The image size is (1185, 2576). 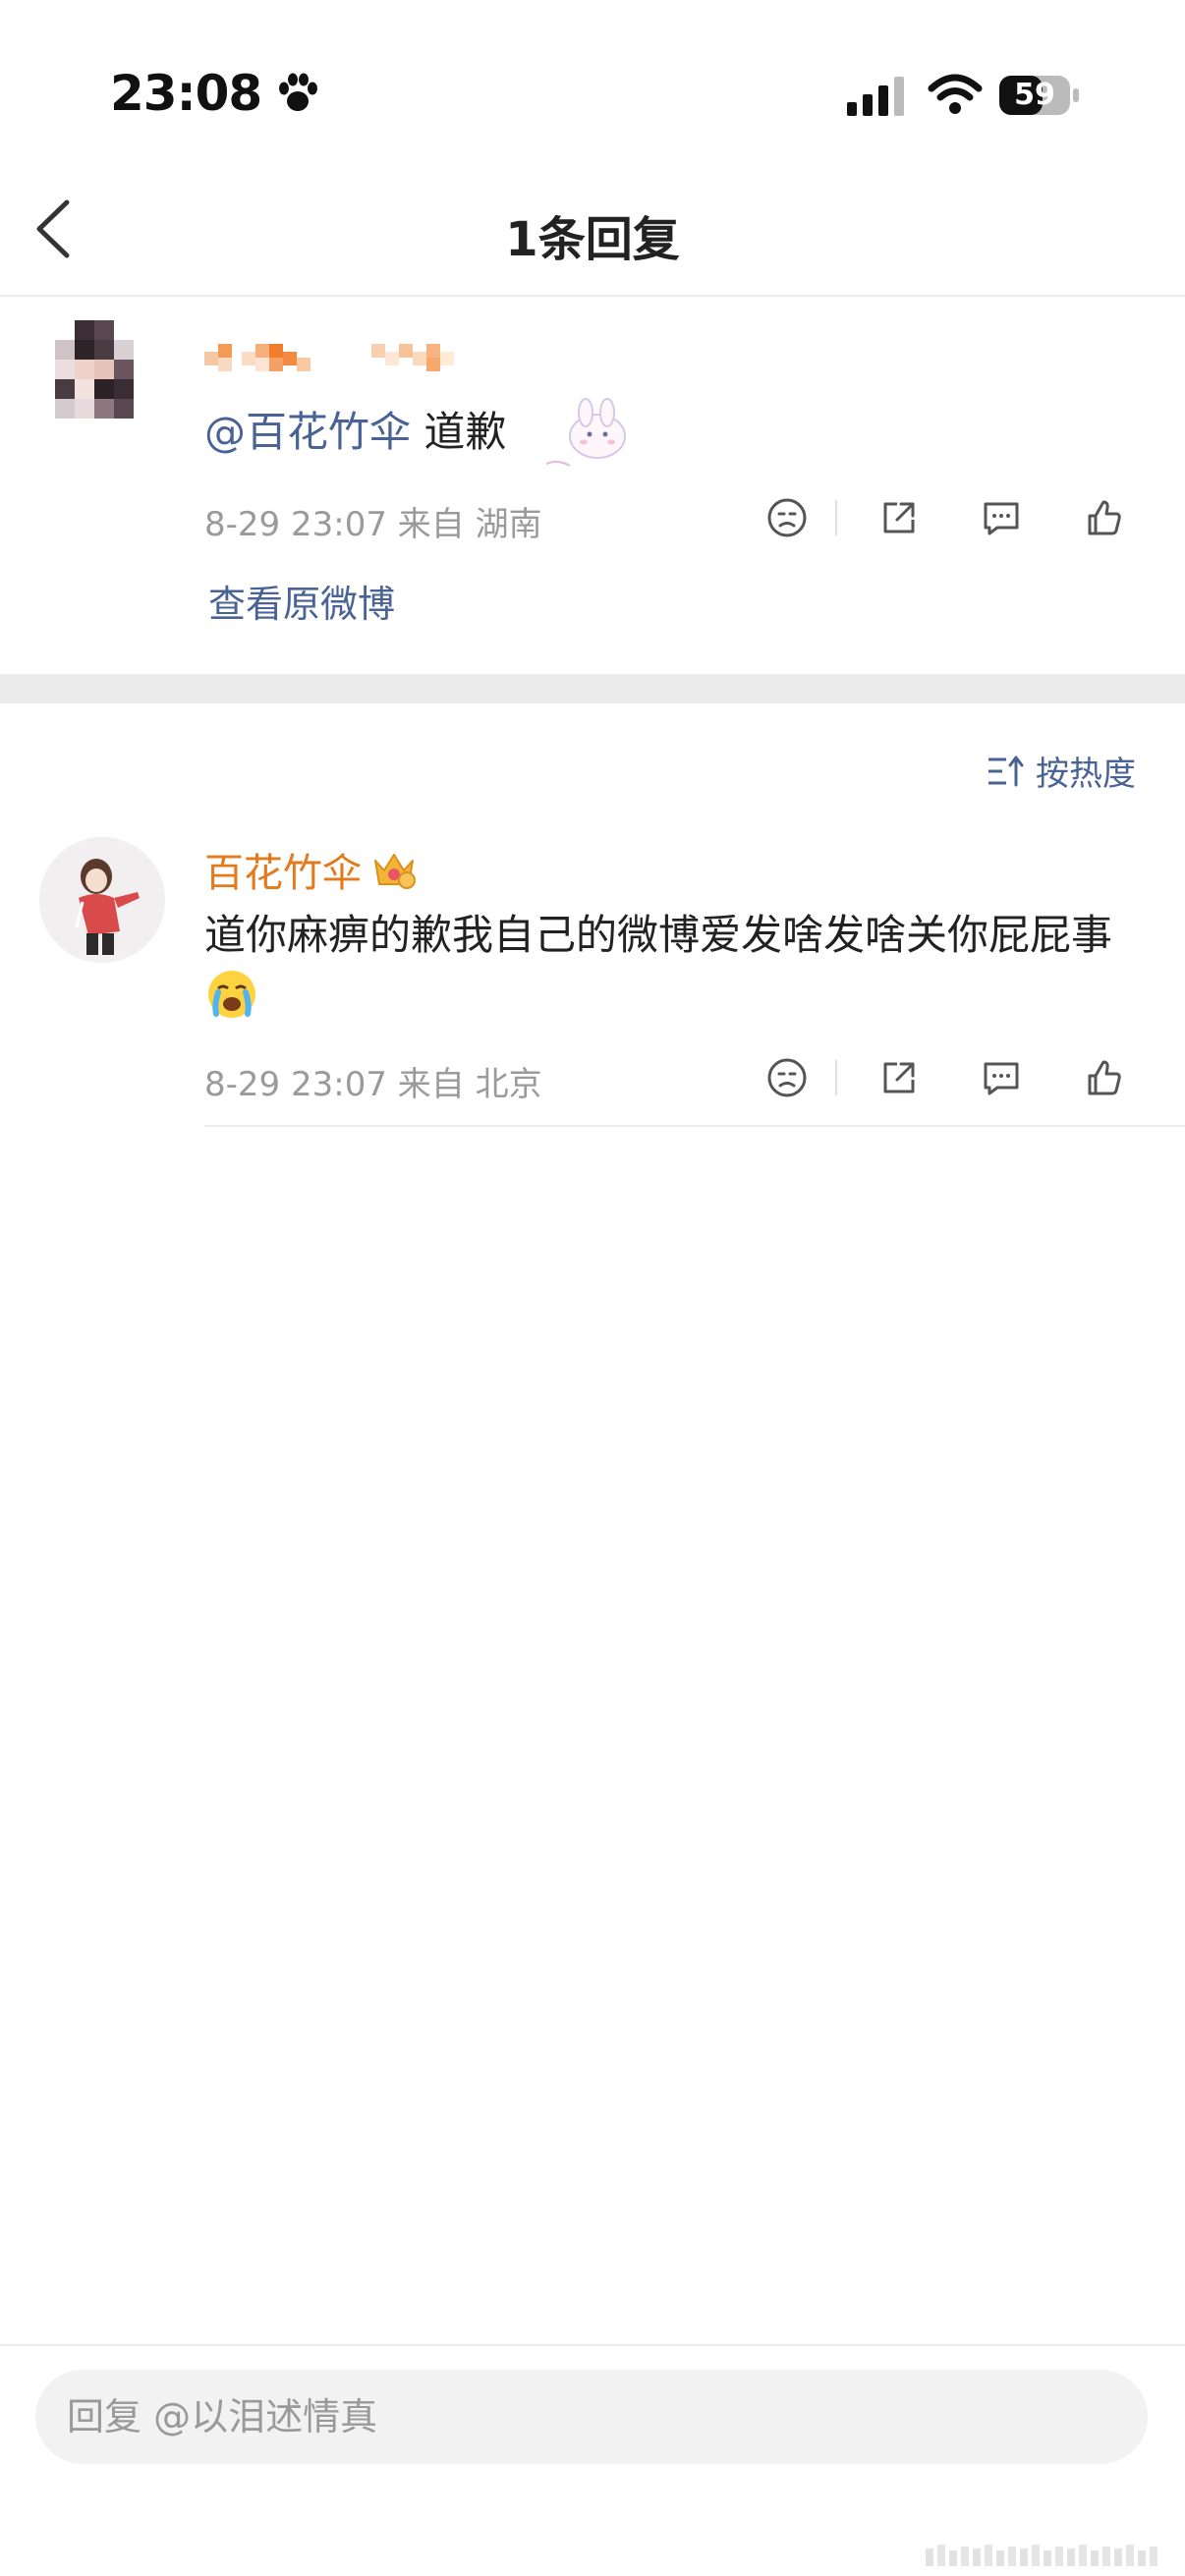 I want to click on cellular-signal-icon, so click(x=876, y=96).